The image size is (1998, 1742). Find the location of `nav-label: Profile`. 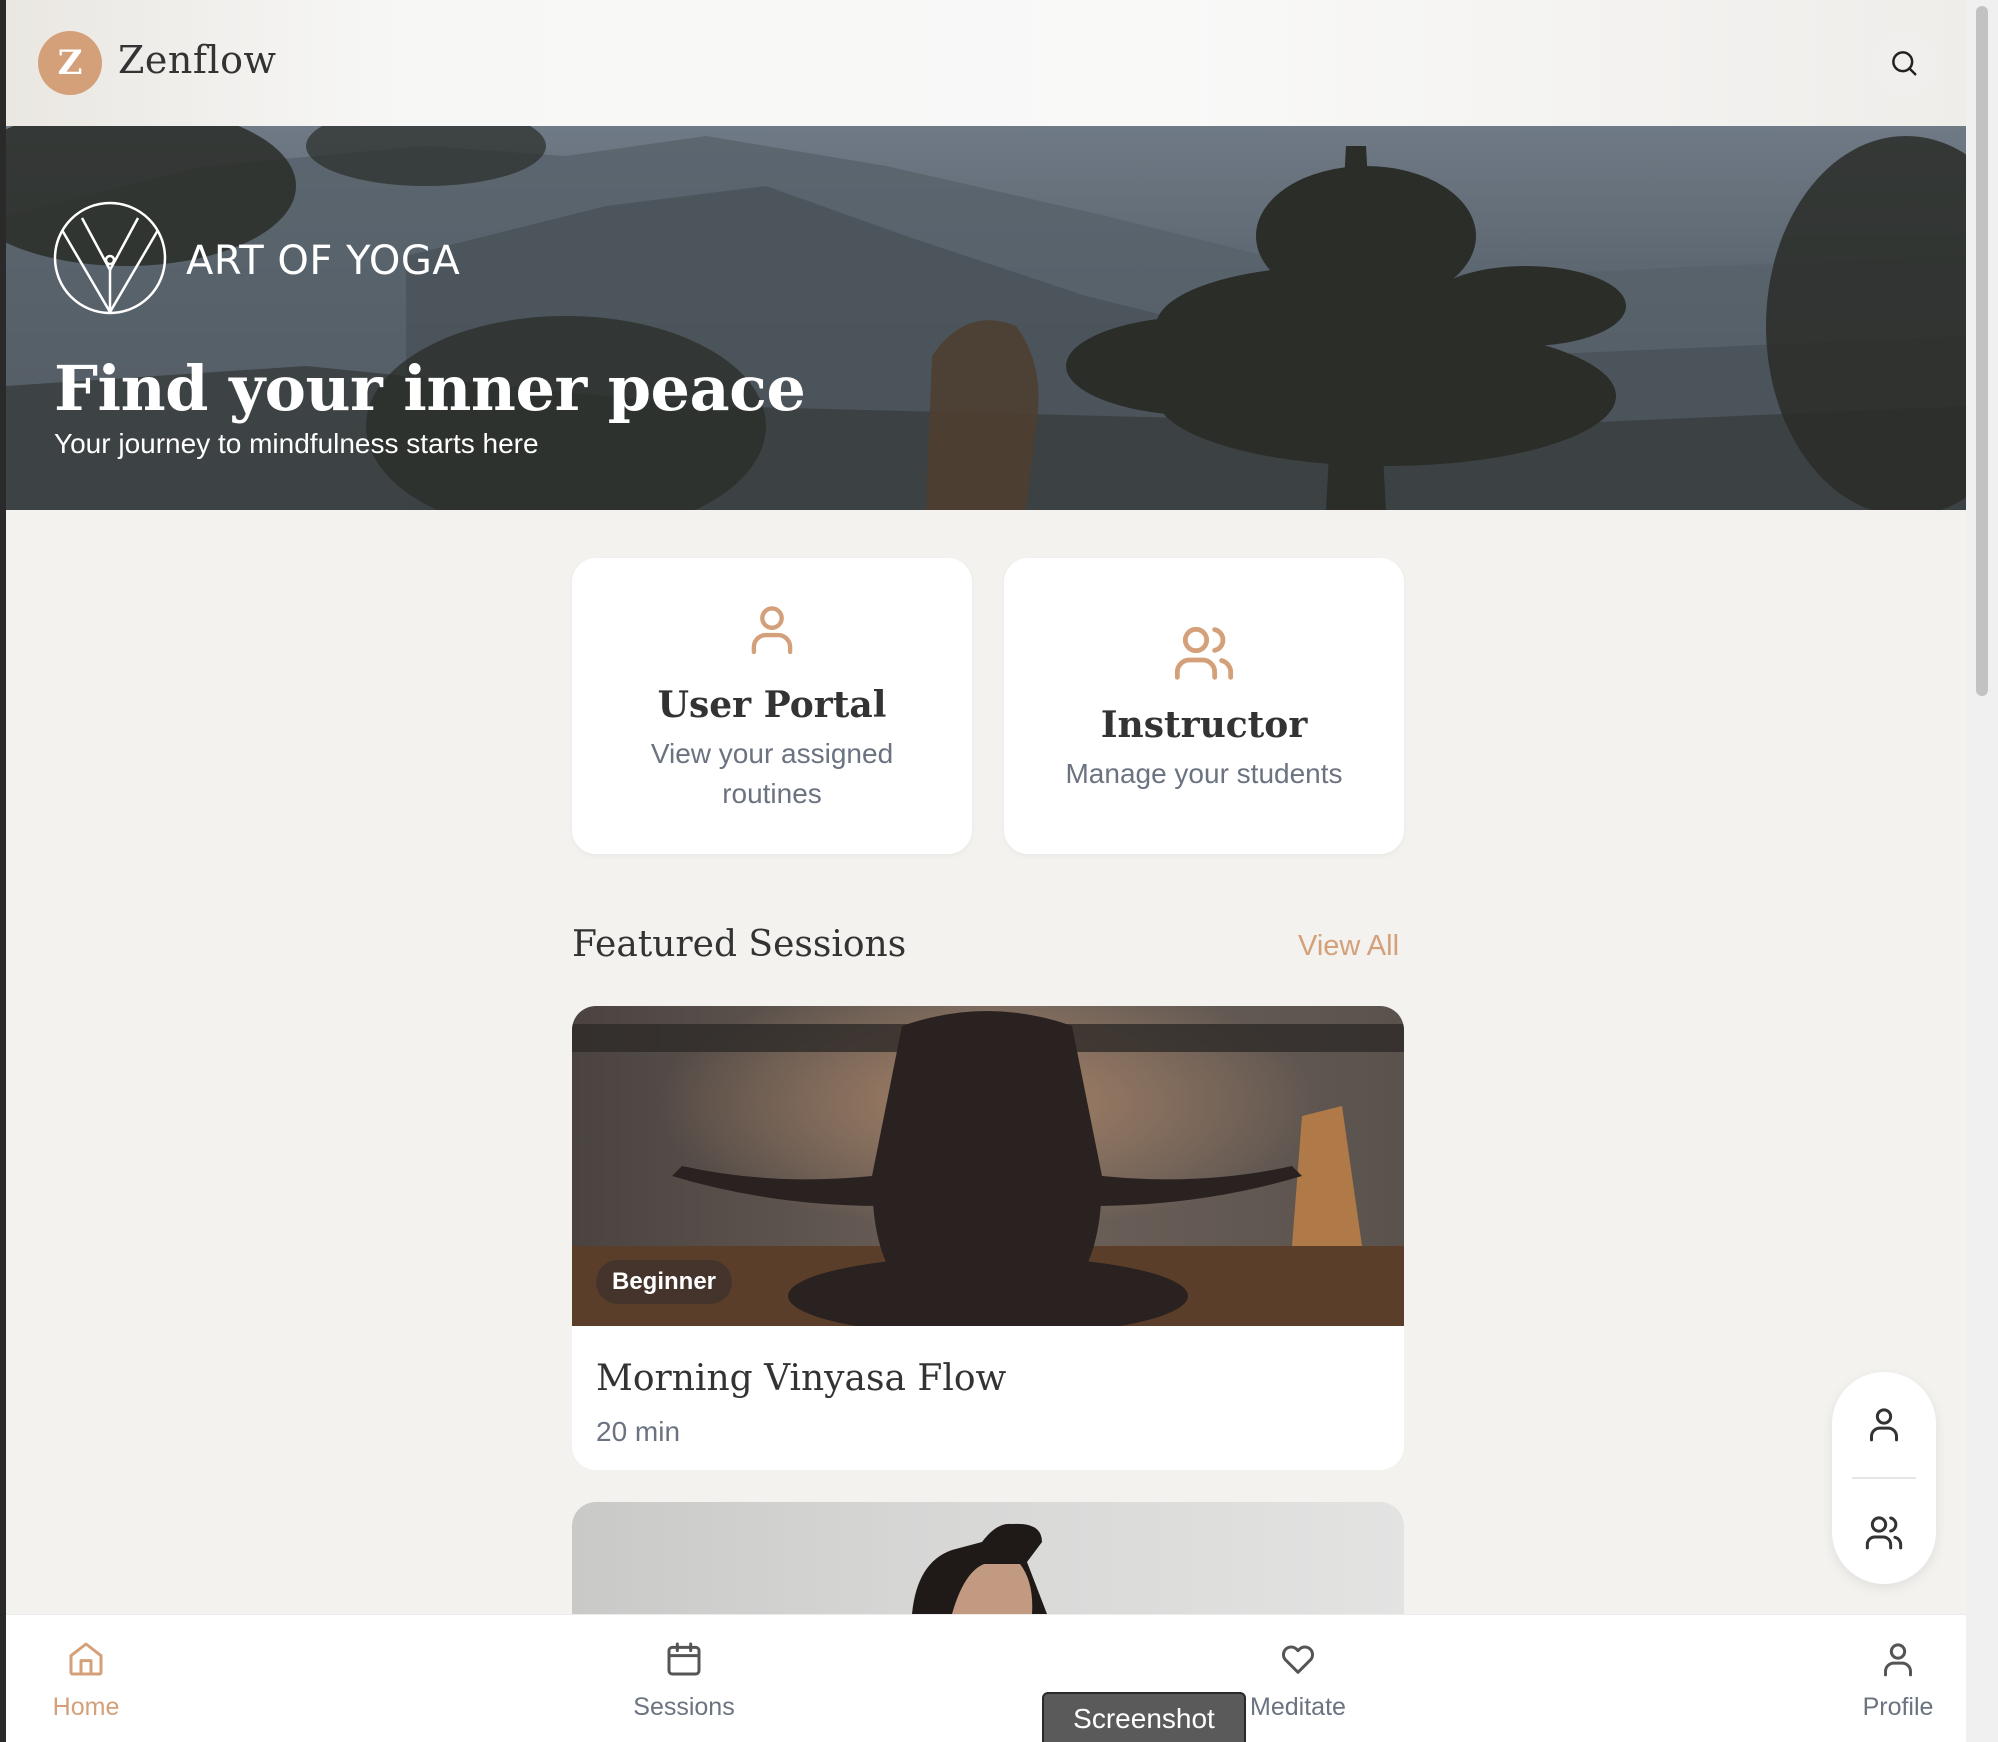

nav-label: Profile is located at coordinates (1898, 1707).